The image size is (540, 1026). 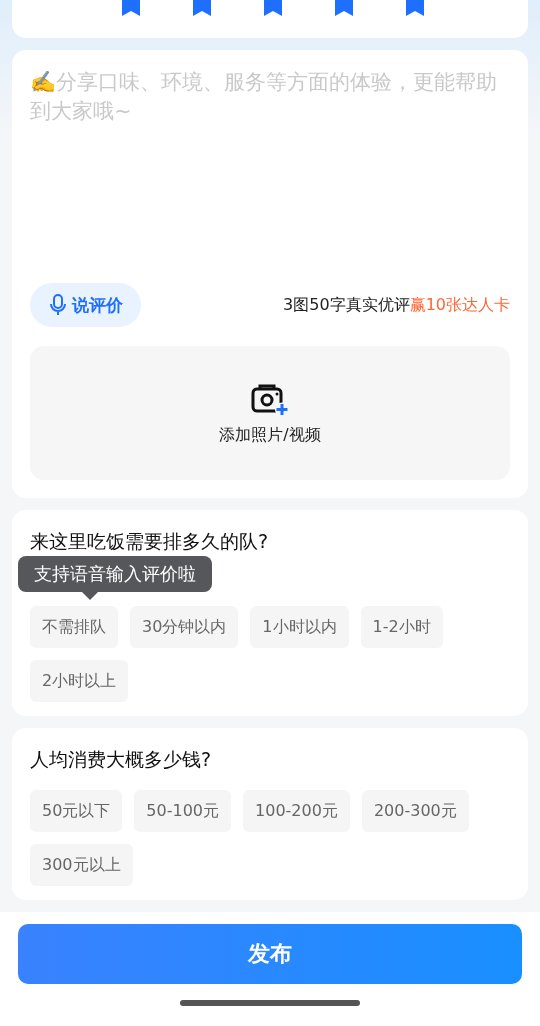 I want to click on upload-area: 添加照片/视频, so click(x=270, y=413).